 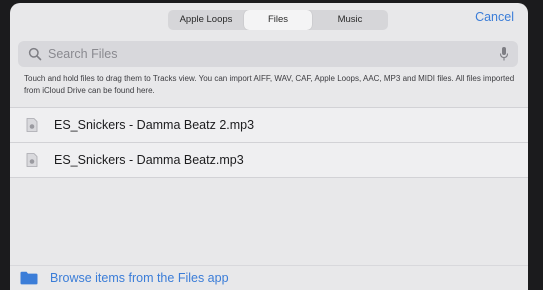 What do you see at coordinates (269, 277) in the screenshot?
I see `browse-files-app-link: Browse items from the Files app` at bounding box center [269, 277].